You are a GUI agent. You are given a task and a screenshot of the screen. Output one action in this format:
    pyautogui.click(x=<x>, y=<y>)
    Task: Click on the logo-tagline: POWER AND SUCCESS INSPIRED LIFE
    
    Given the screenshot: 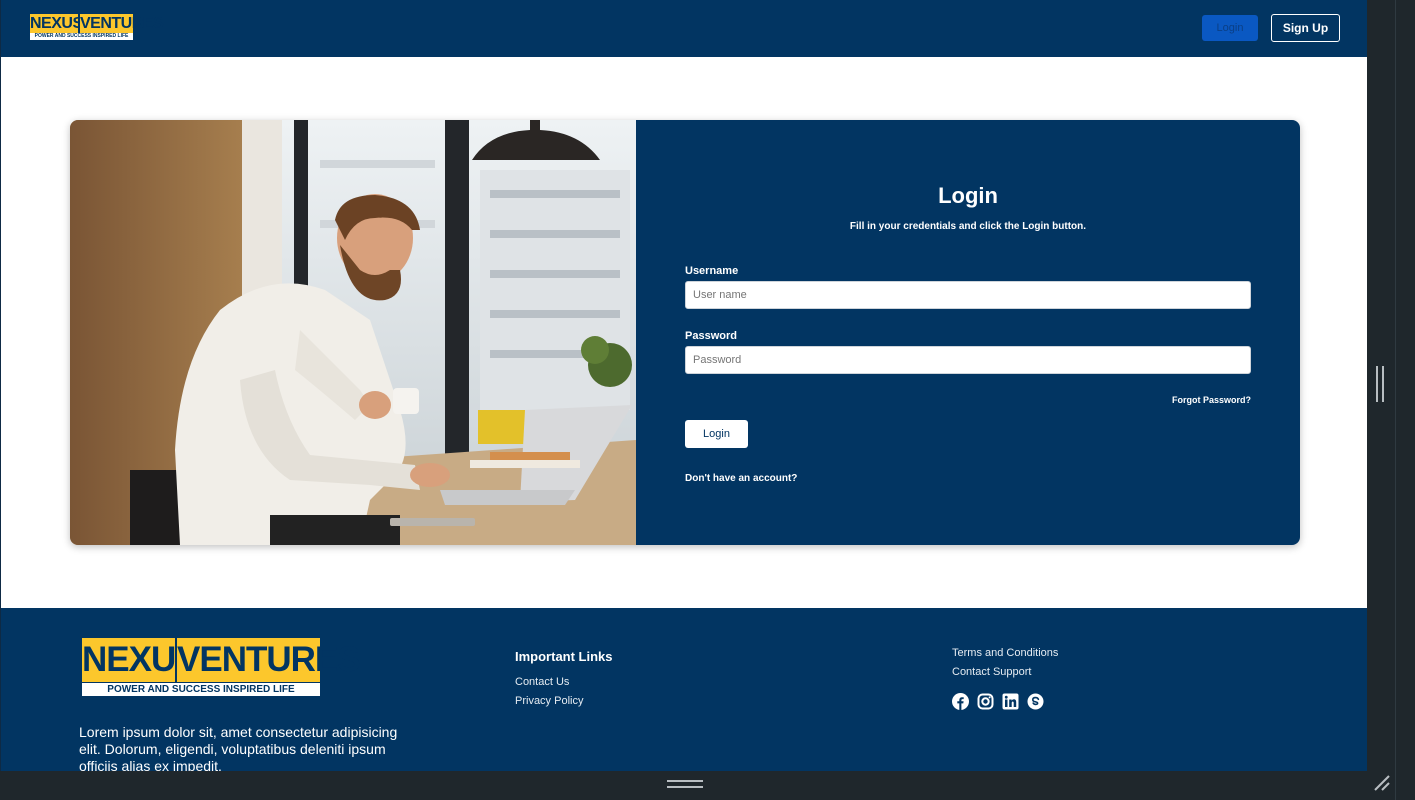 What is the action you would take?
    pyautogui.click(x=81, y=36)
    